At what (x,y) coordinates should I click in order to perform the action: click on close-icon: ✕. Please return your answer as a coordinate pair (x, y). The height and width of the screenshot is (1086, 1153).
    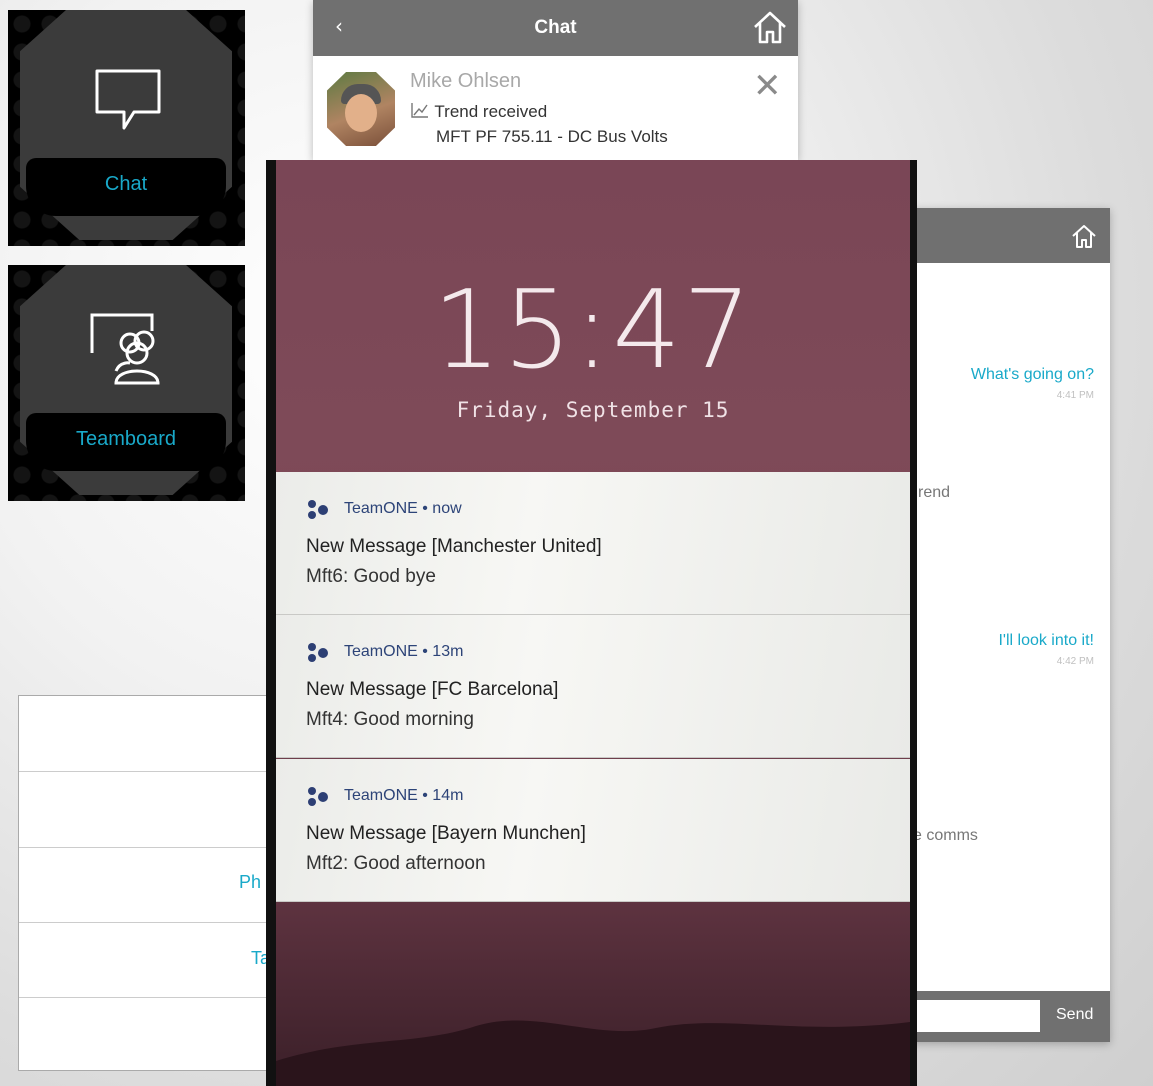
    Looking at the image, I should click on (767, 86).